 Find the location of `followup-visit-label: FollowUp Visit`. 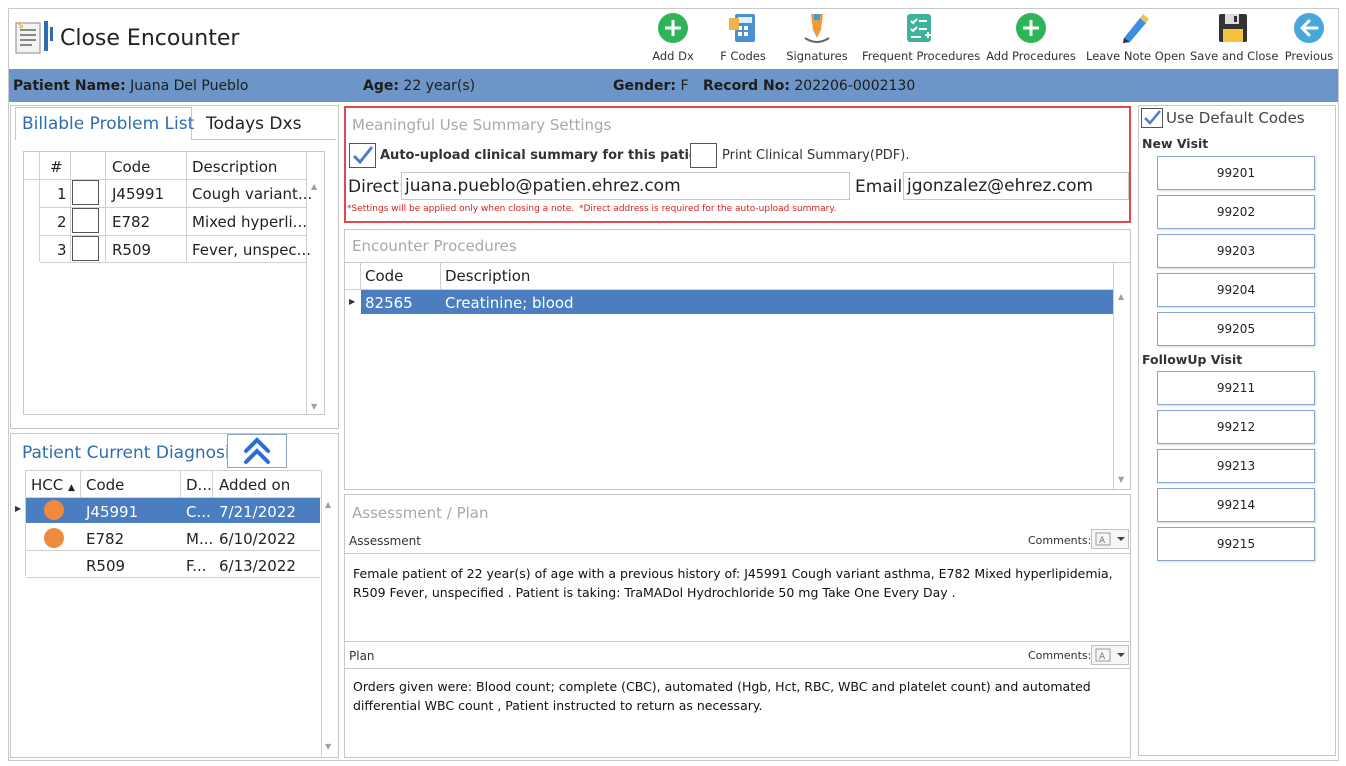

followup-visit-label: FollowUp Visit is located at coordinates (1192, 359).